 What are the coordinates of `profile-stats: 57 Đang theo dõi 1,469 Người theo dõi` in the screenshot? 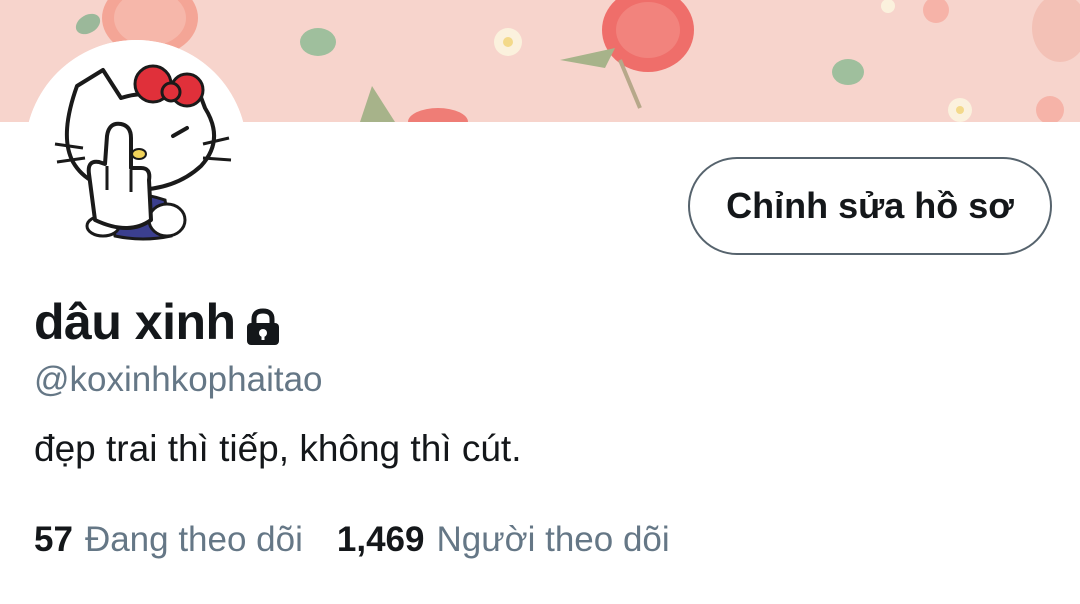 It's located at (352, 540).